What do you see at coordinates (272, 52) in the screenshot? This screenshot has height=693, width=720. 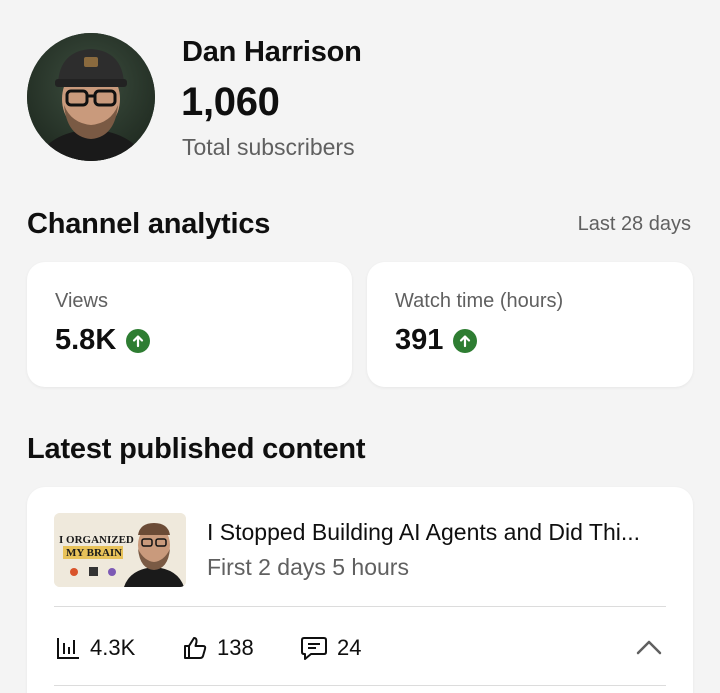 I see `channel-name: Dan Harrison` at bounding box center [272, 52].